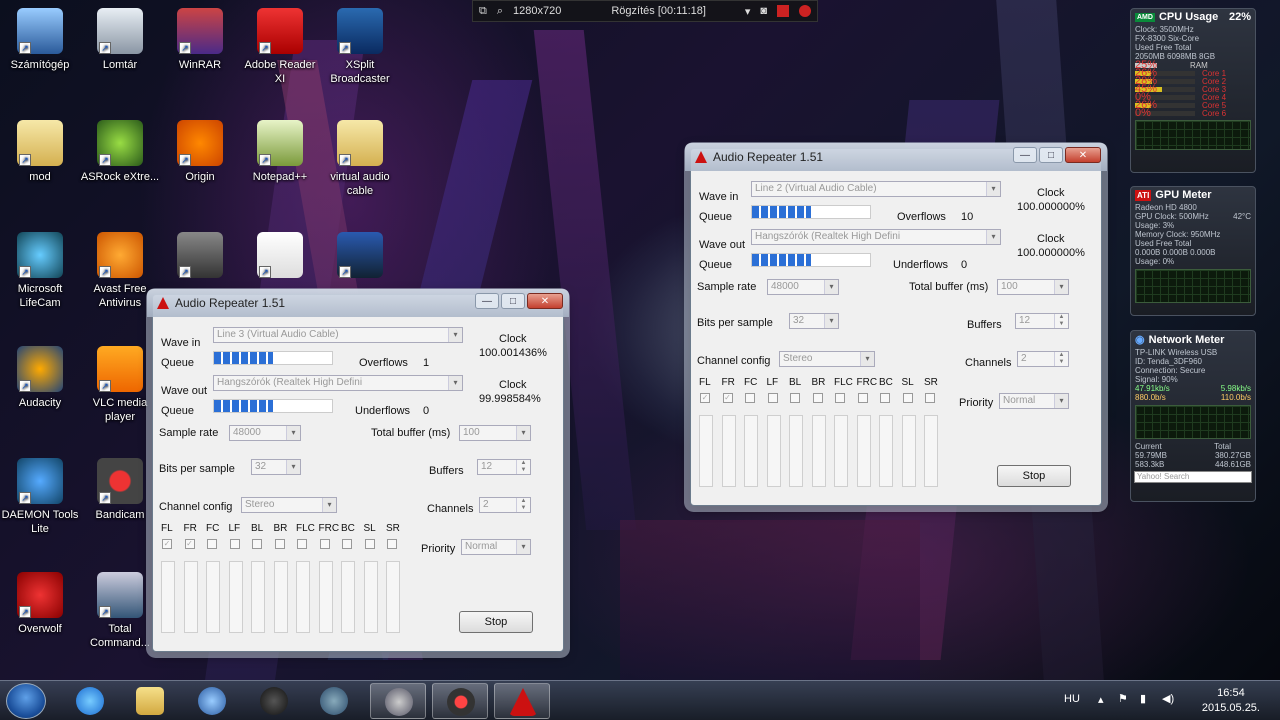 The width and height of the screenshot is (1280, 720). Describe the element at coordinates (26, 701) in the screenshot. I see `start-button` at that location.